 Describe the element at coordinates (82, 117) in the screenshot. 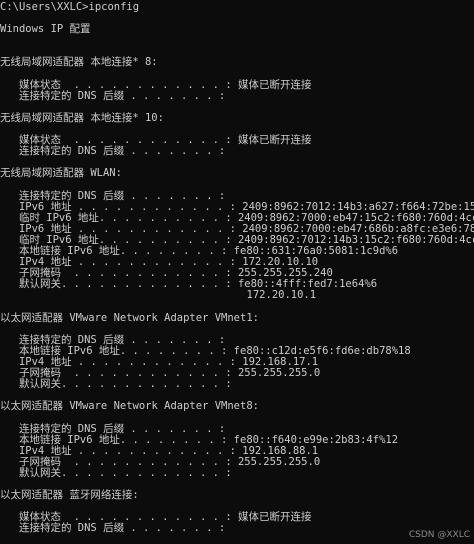

I see `console-line: 无线局域网适配器 本地连接* 10:` at that location.